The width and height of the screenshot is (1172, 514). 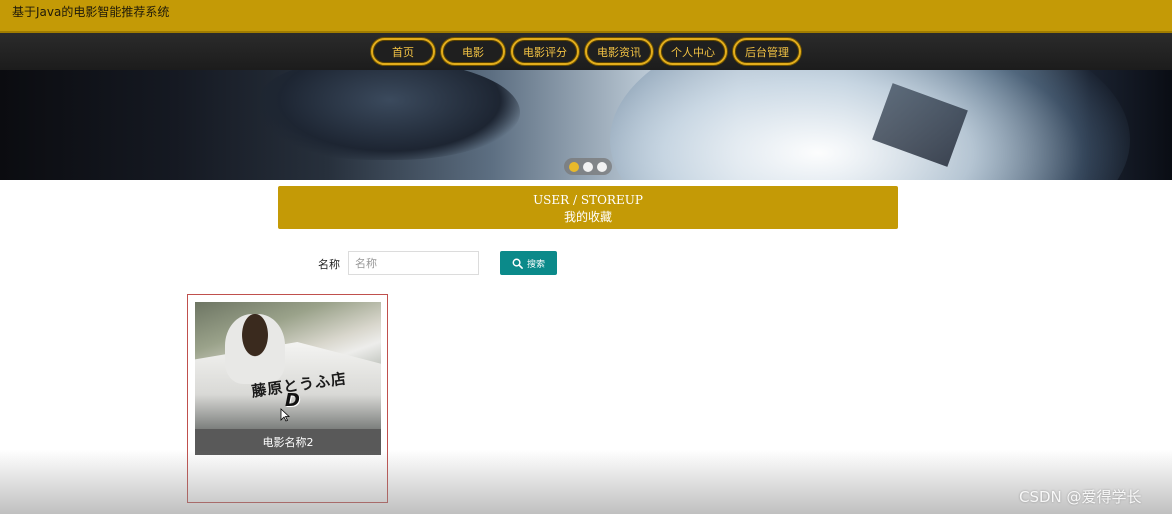 I want to click on main-navigation: 首页 电影 电影评分 电影资讯 个人中心 后台管理, so click(x=586, y=51).